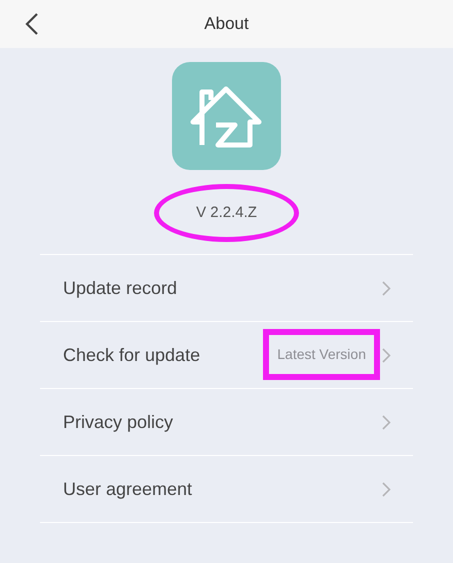 The width and height of the screenshot is (453, 563). I want to click on row-label: Check for update, so click(132, 355).